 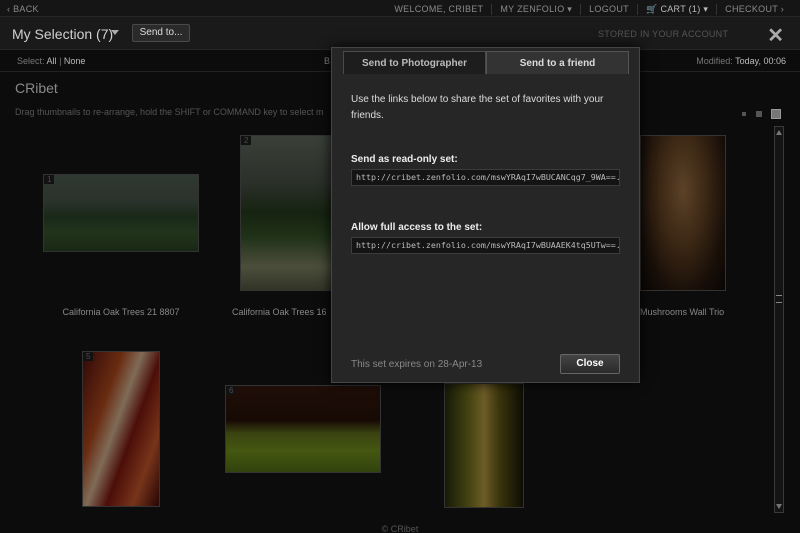 I want to click on cart-menu: 🛒 CART (1) ▾, so click(x=676, y=9).